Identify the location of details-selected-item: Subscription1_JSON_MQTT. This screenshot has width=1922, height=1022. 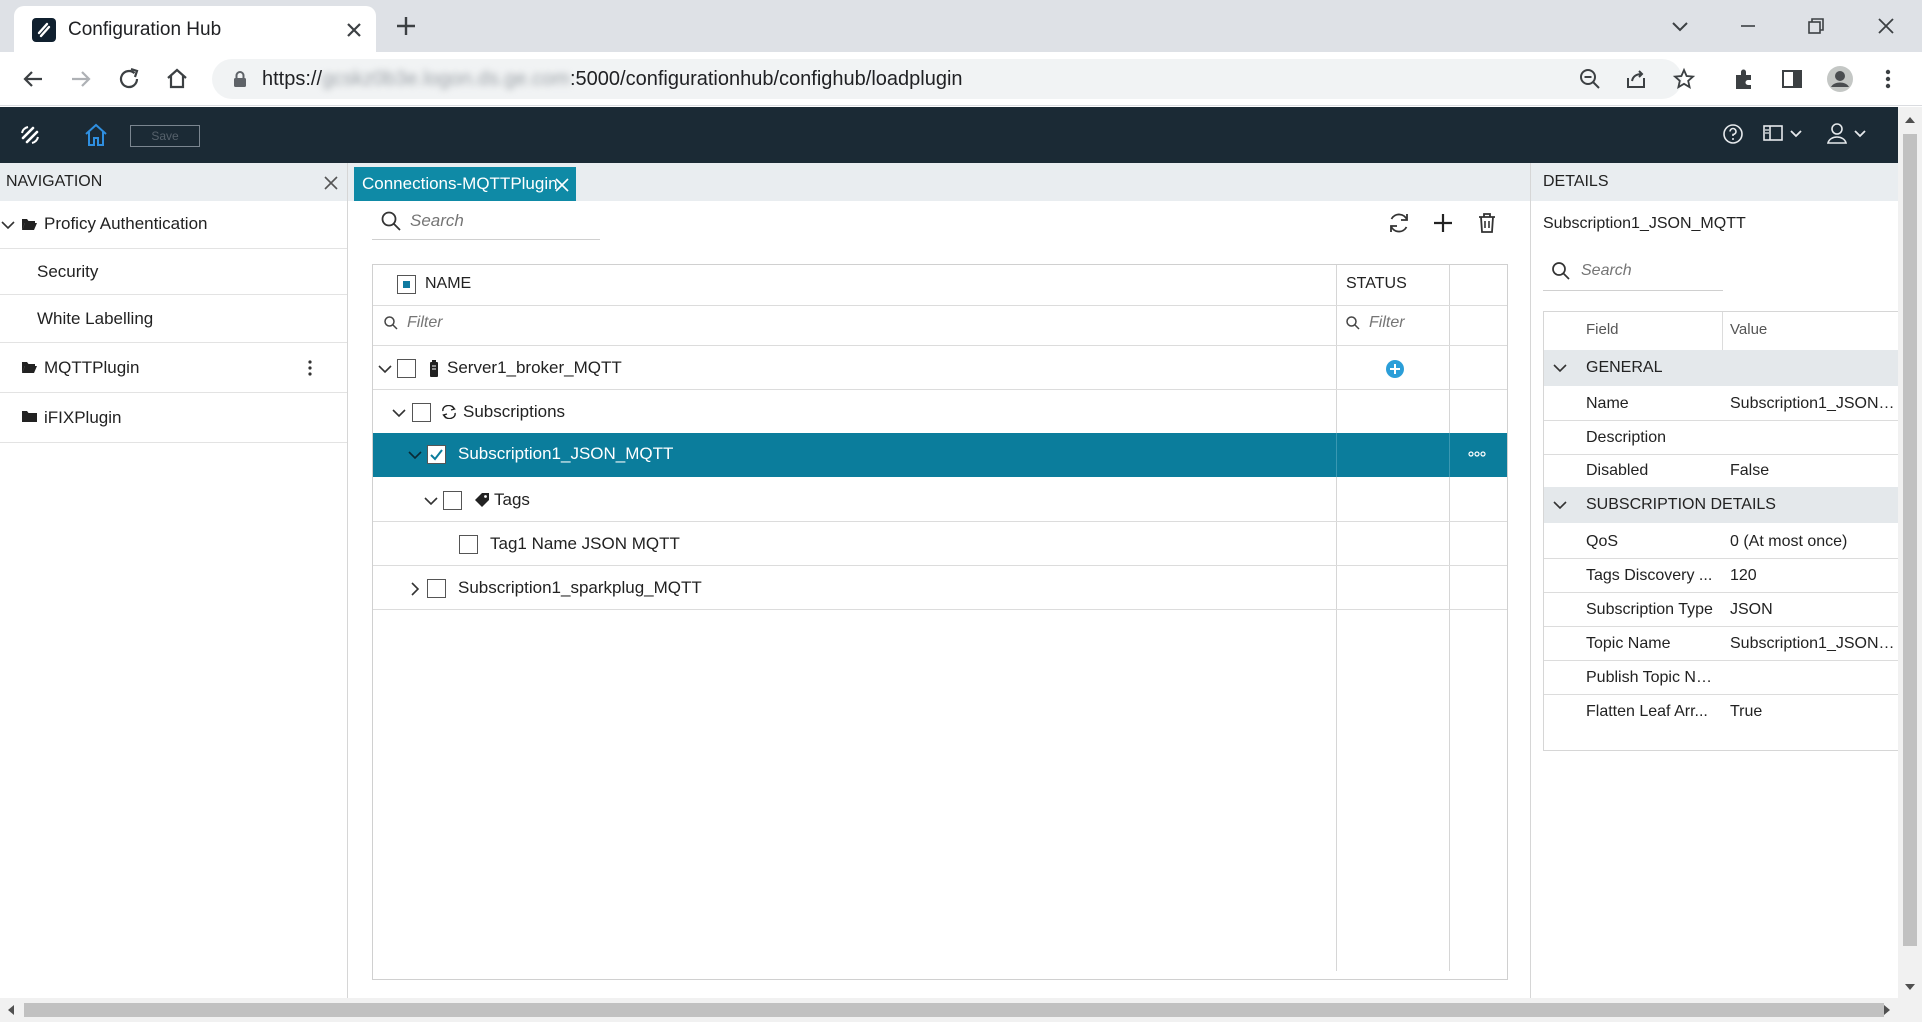
(1644, 223).